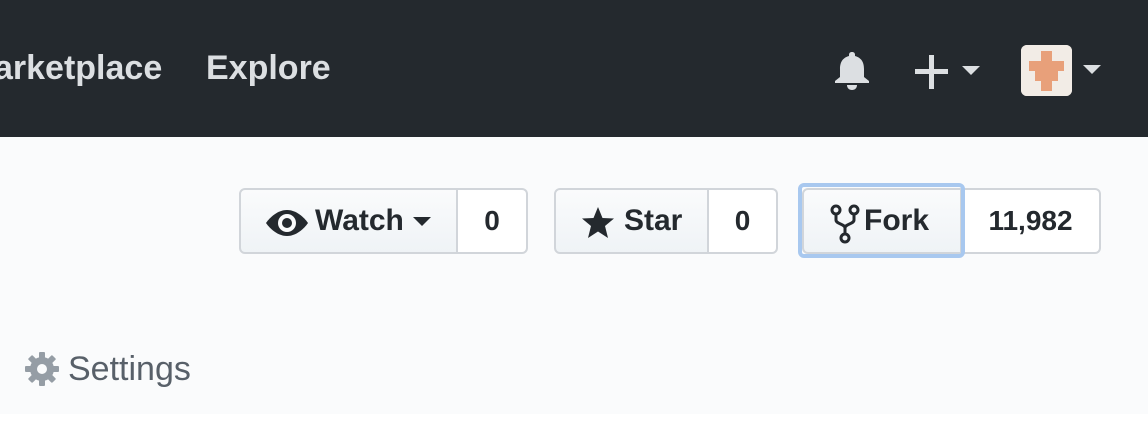 This screenshot has height=427, width=1148. What do you see at coordinates (268, 68) in the screenshot?
I see `nav-link-explore: Explore` at bounding box center [268, 68].